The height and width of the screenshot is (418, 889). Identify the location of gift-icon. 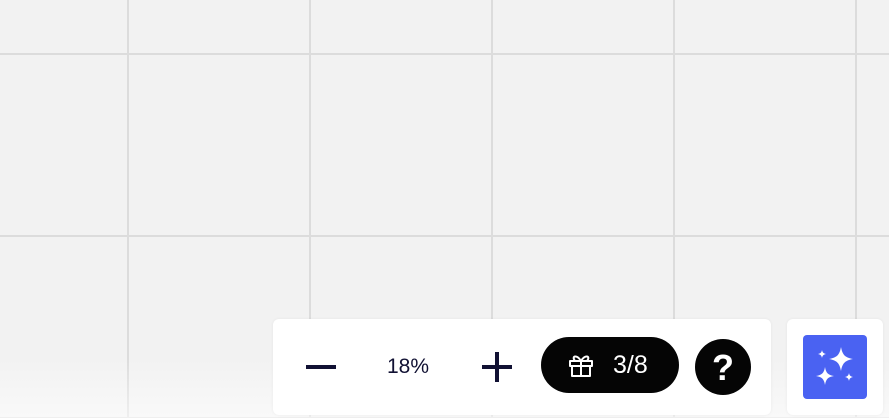
(581, 366).